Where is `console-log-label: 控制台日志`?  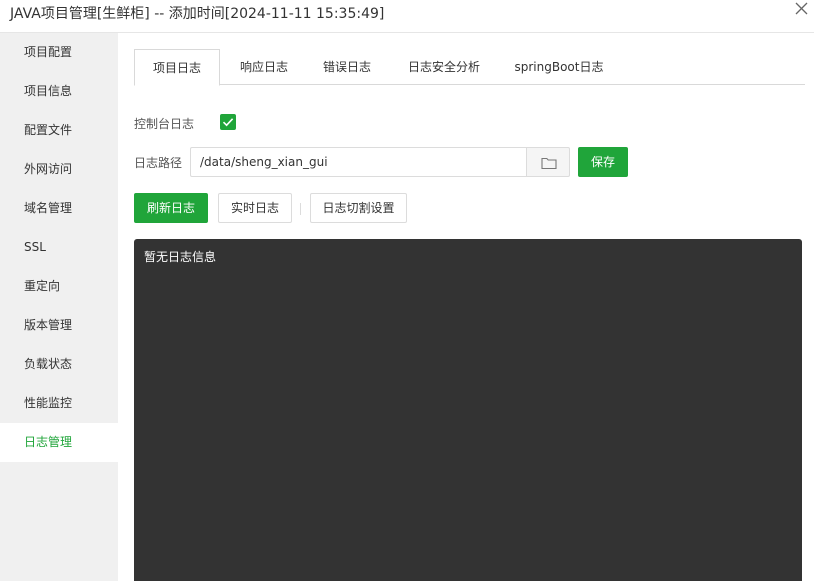 console-log-label: 控制台日志 is located at coordinates (164, 124).